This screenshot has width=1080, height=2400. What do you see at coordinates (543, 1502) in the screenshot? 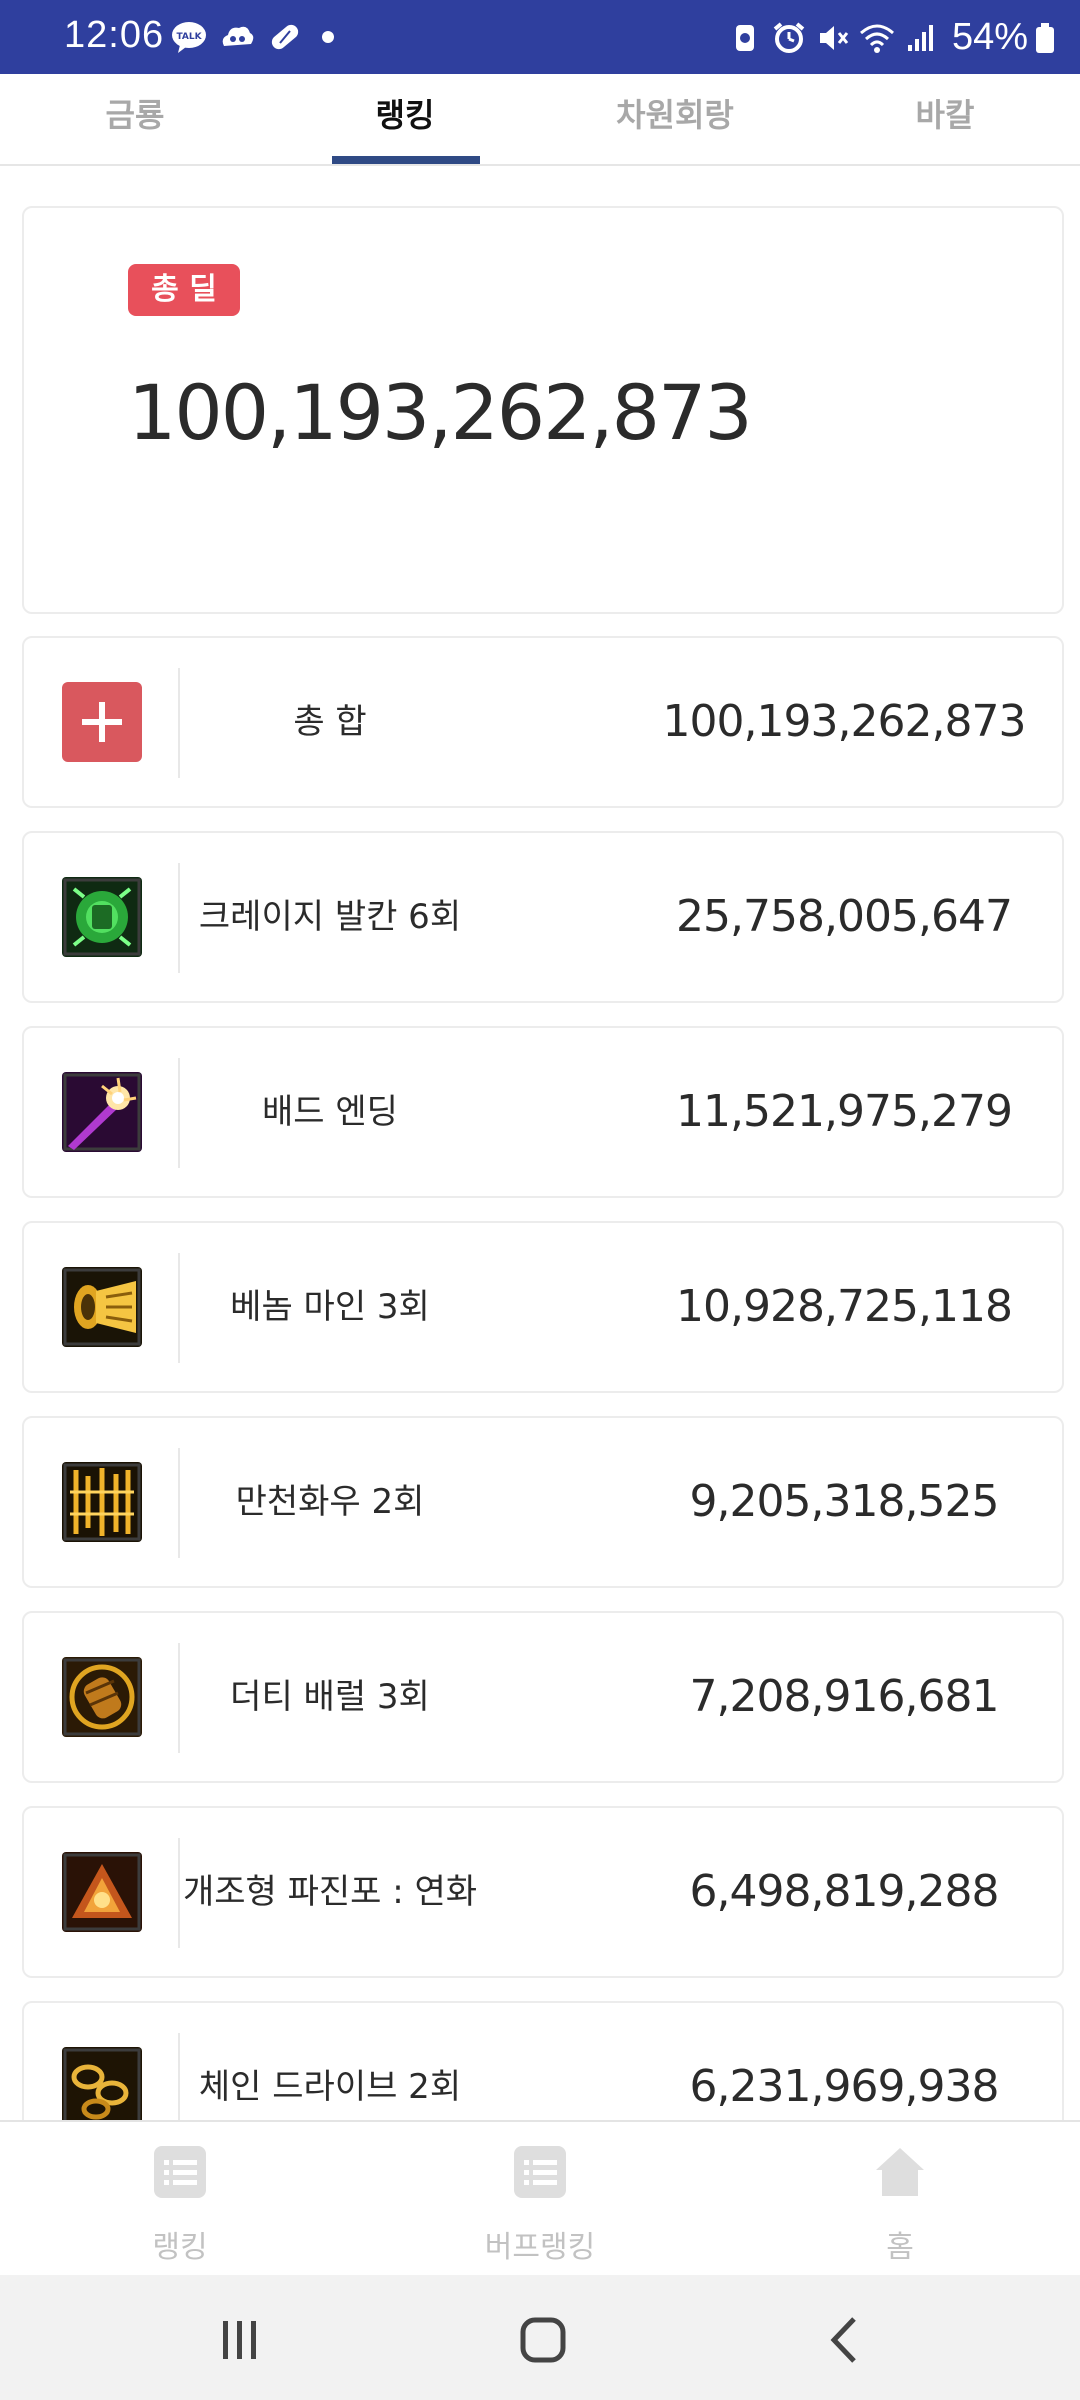
I see `skill-row: 만천화우 2회 9,205,318,525` at bounding box center [543, 1502].